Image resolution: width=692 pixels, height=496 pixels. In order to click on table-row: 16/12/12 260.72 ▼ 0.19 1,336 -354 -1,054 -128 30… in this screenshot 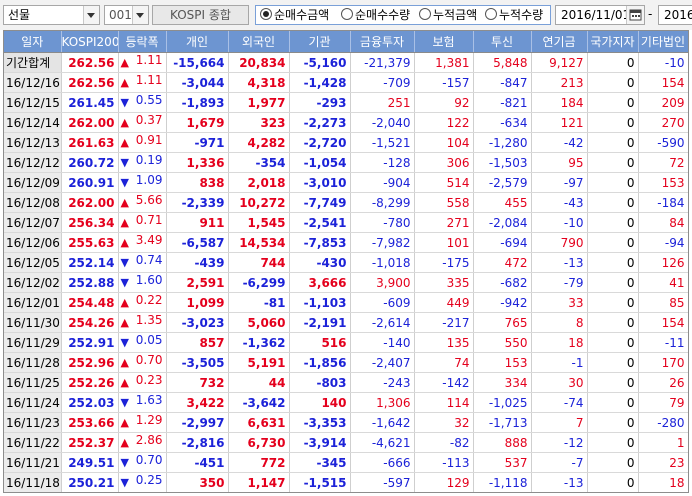, I will do `click(346, 162)`.